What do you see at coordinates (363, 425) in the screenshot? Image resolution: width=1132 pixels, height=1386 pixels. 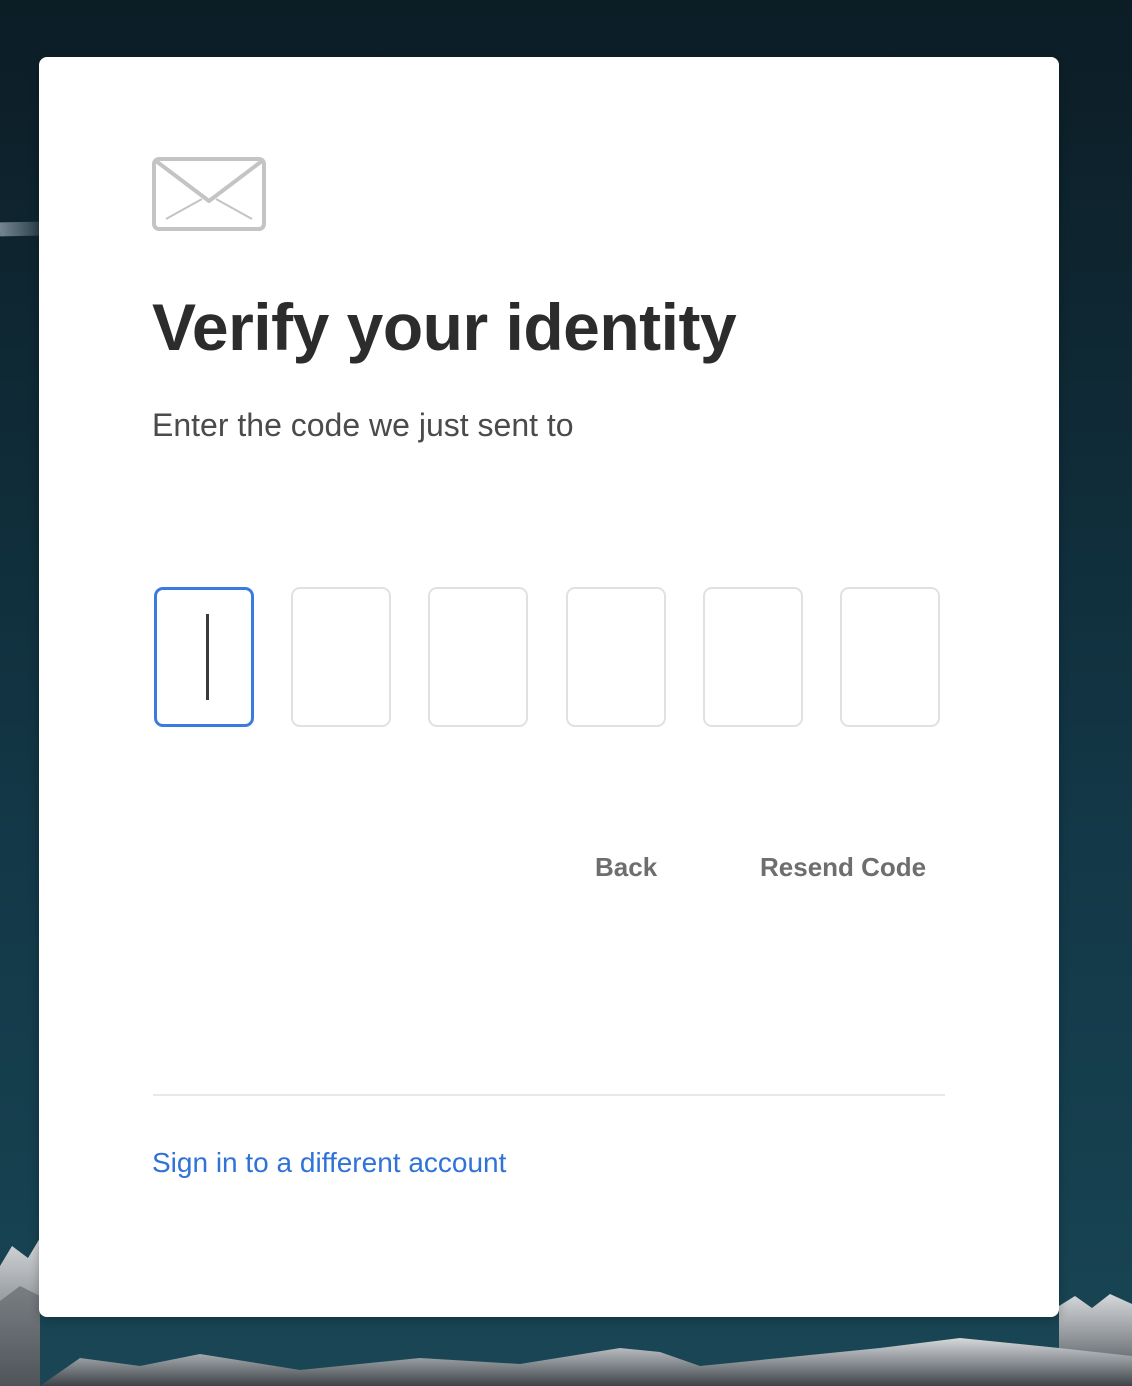 I see `instruction-text: Enter the code we just sent to` at bounding box center [363, 425].